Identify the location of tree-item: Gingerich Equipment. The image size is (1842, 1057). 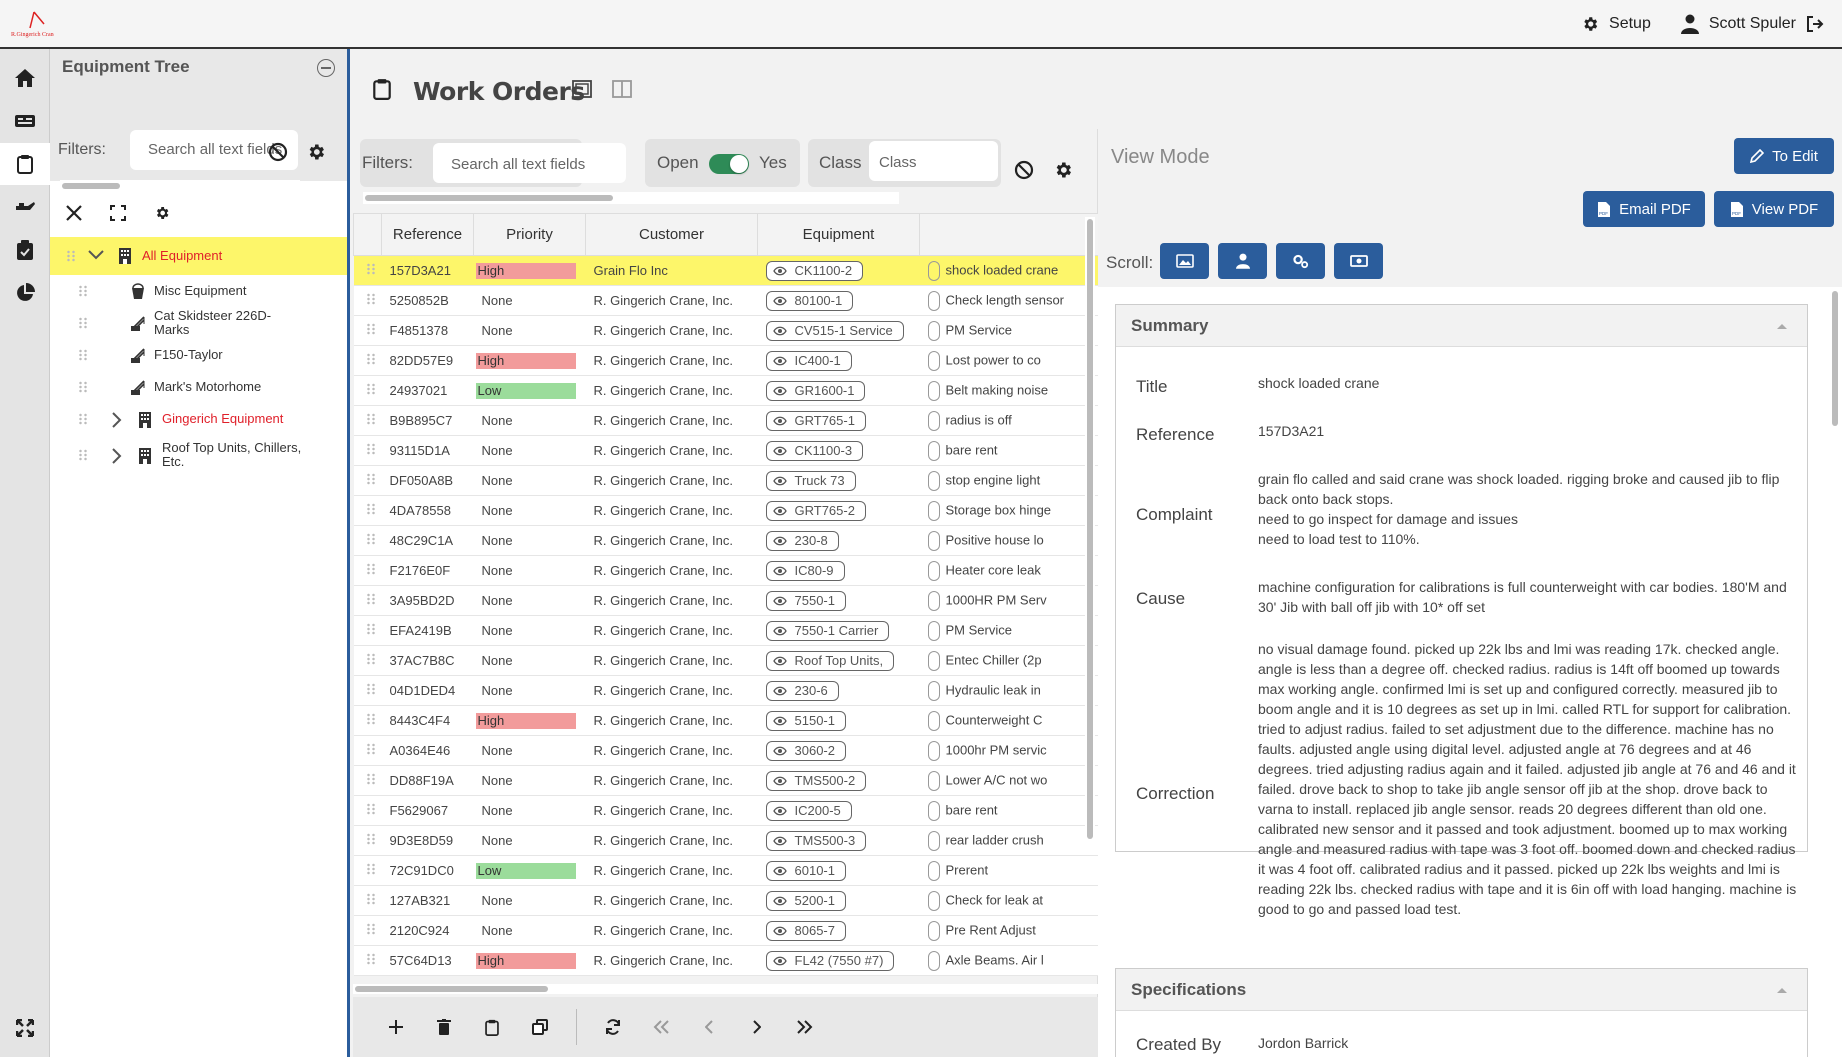
(198, 419).